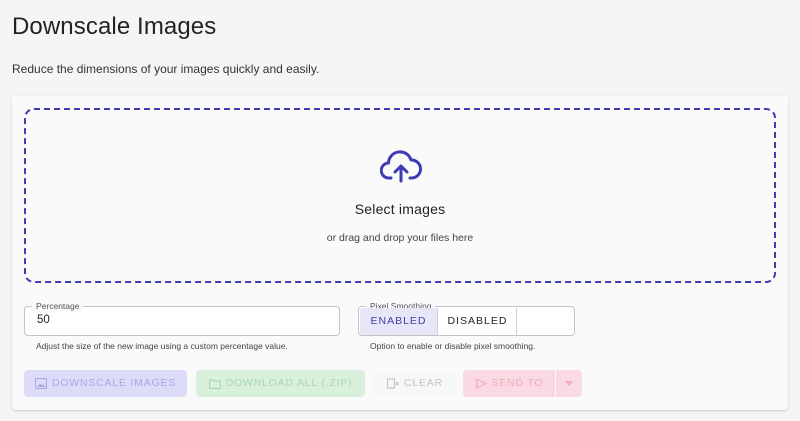  I want to click on dropzone-subtitle: or drag and drop your files here, so click(400, 238).